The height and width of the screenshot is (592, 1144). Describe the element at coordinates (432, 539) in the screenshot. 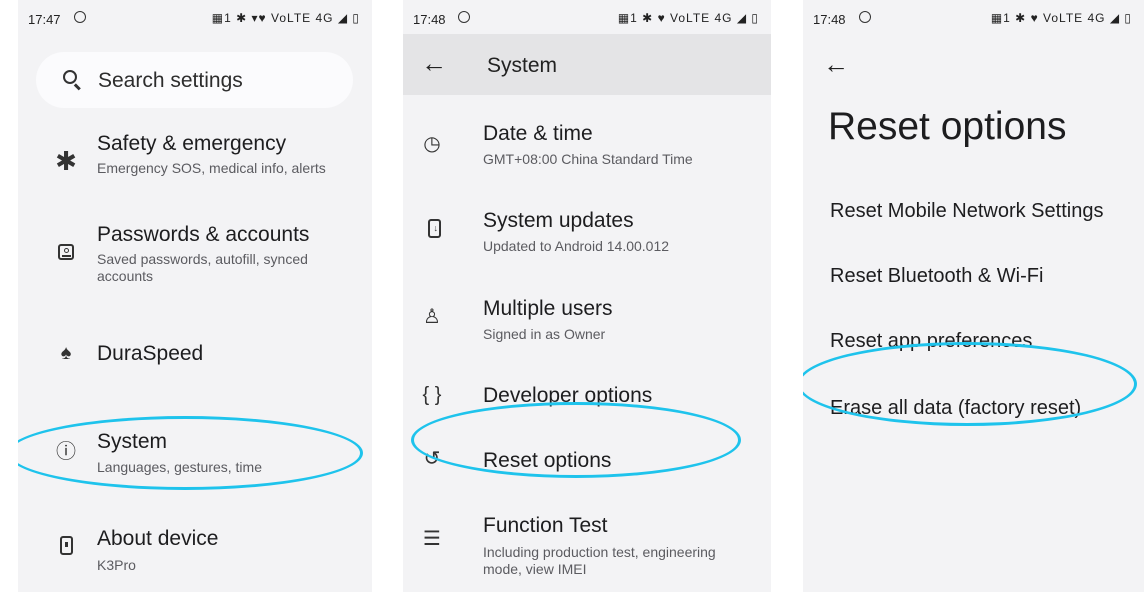

I see `list-icon: ☰` at that location.